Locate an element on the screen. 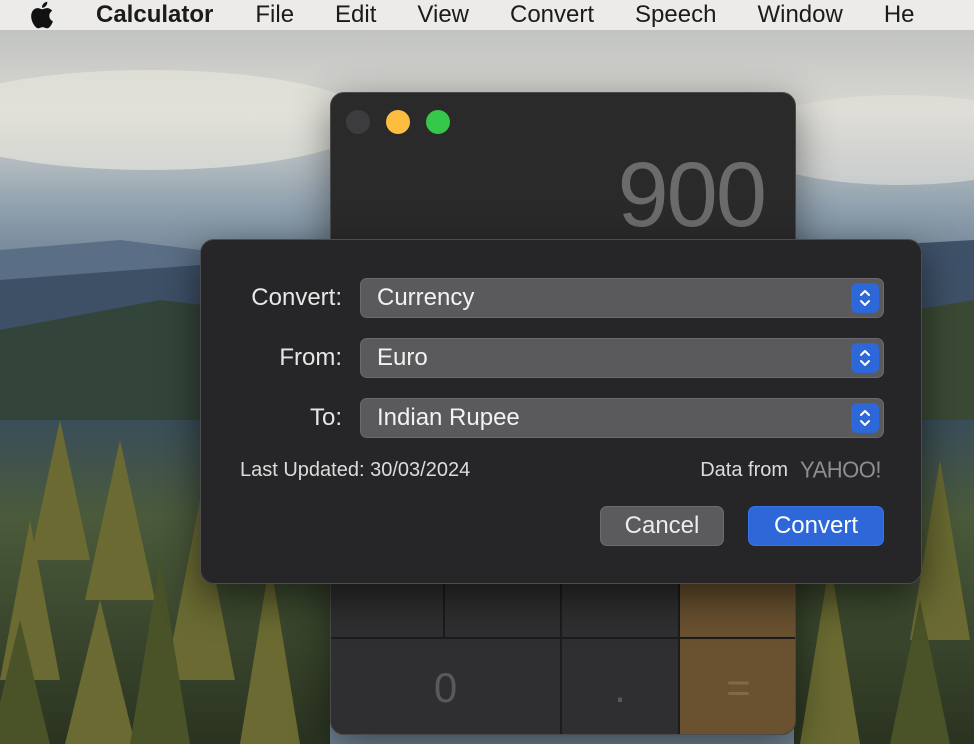  from-label: From: is located at coordinates (310, 357).